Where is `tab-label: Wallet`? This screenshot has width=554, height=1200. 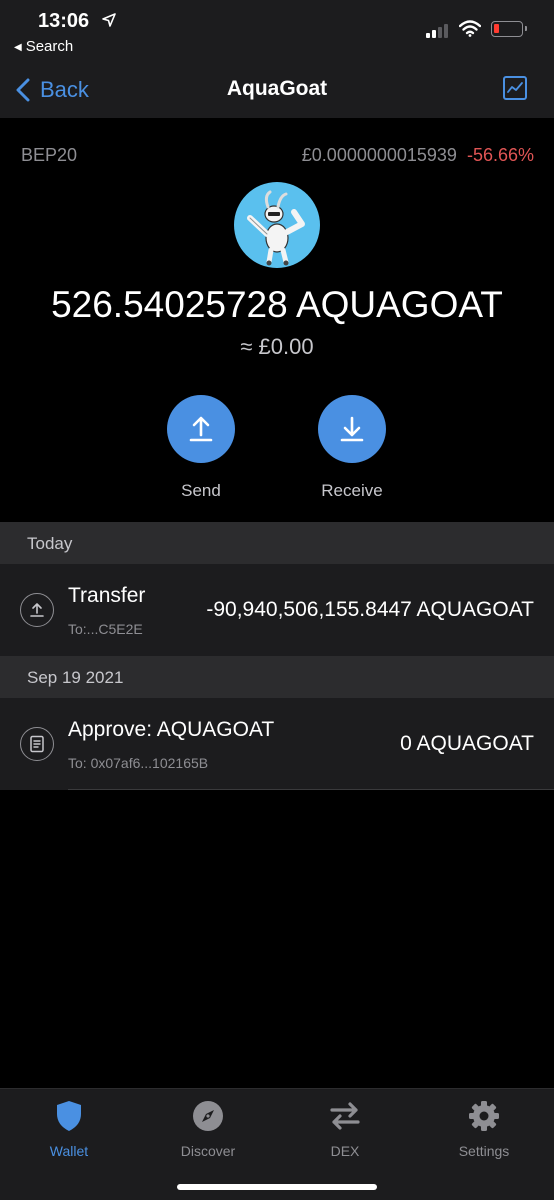 tab-label: Wallet is located at coordinates (69, 1151).